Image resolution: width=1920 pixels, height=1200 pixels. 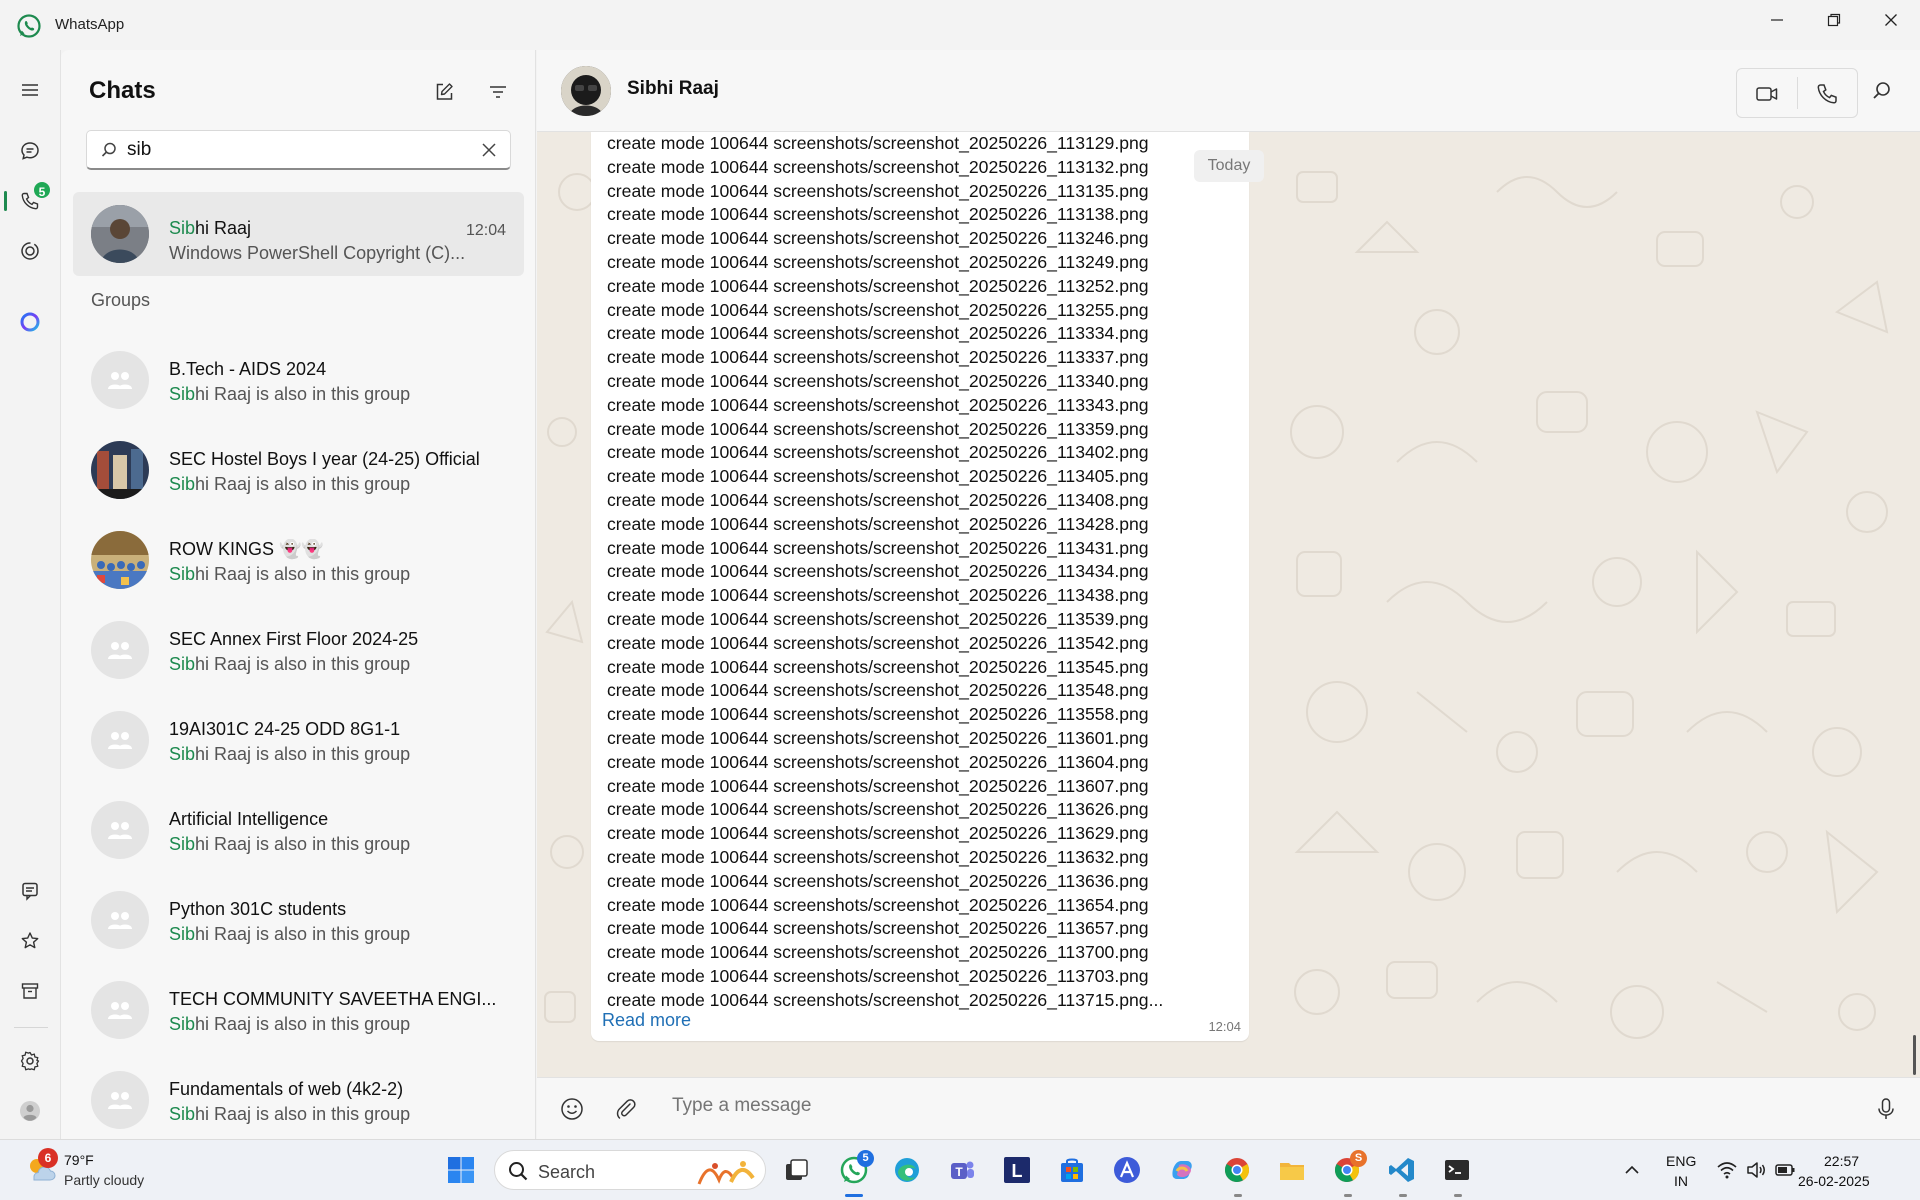 What do you see at coordinates (30, 90) in the screenshot?
I see `menu-button` at bounding box center [30, 90].